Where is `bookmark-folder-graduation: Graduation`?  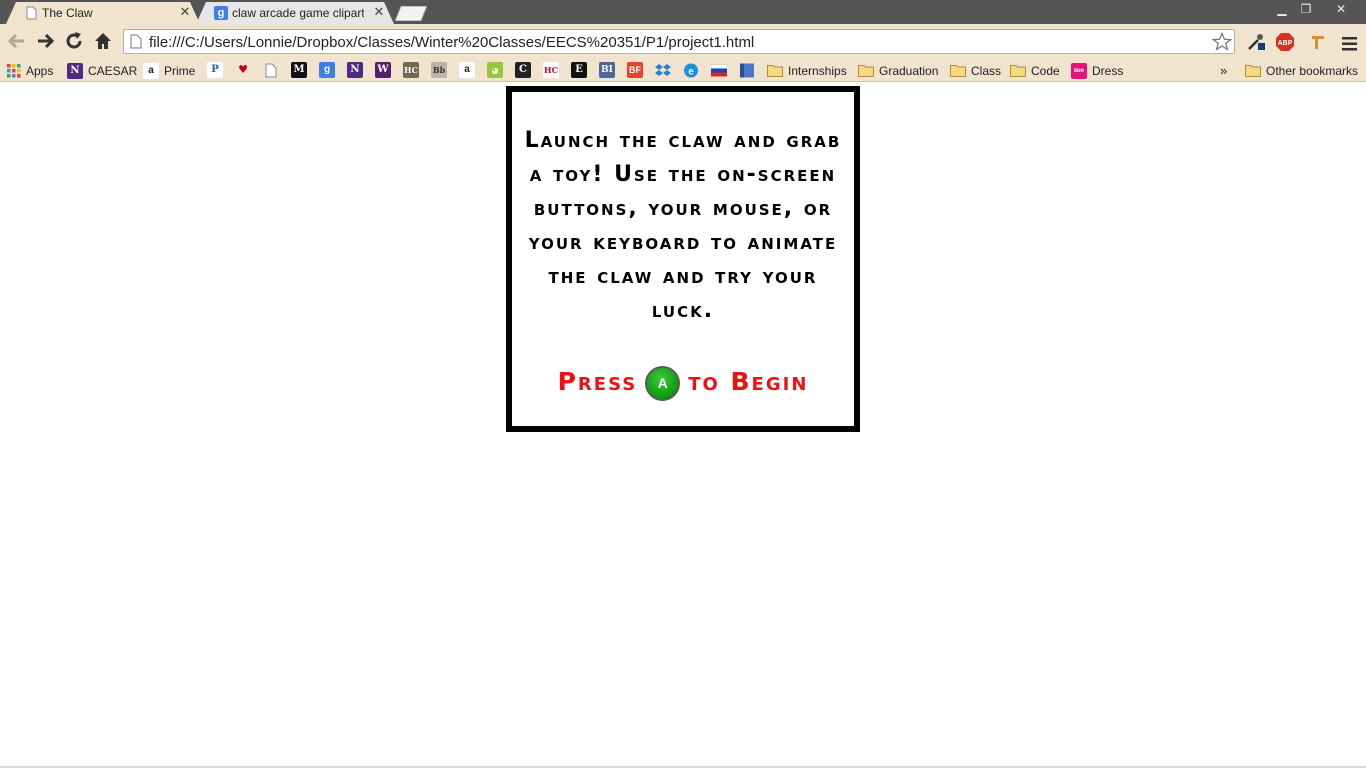
bookmark-folder-graduation: Graduation is located at coordinates (898, 70).